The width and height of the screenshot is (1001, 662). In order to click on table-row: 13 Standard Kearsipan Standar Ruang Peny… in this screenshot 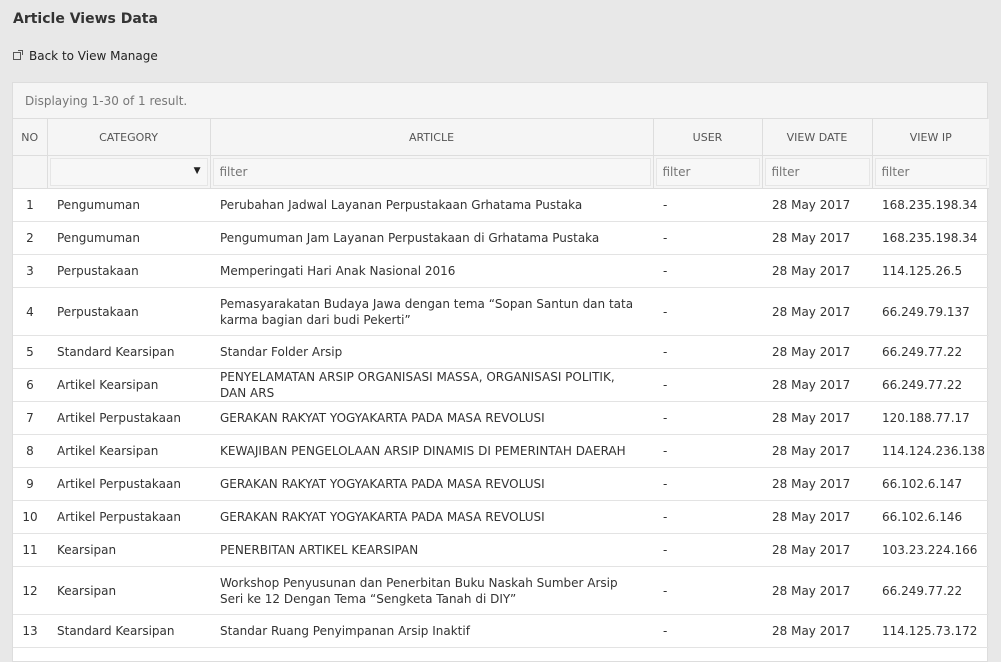, I will do `click(501, 631)`.